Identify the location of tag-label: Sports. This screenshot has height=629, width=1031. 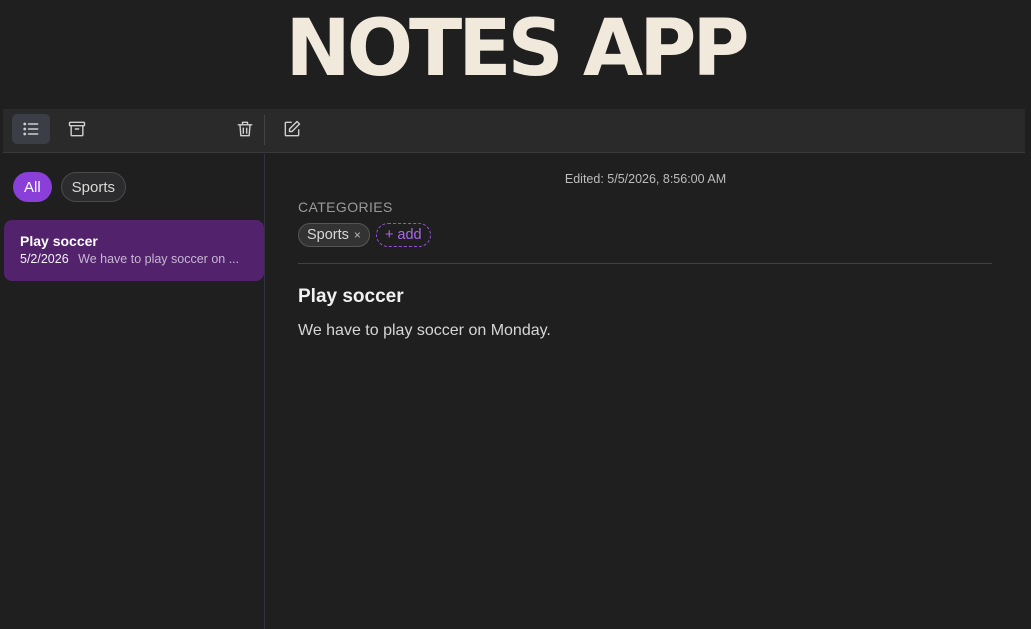
(328, 235).